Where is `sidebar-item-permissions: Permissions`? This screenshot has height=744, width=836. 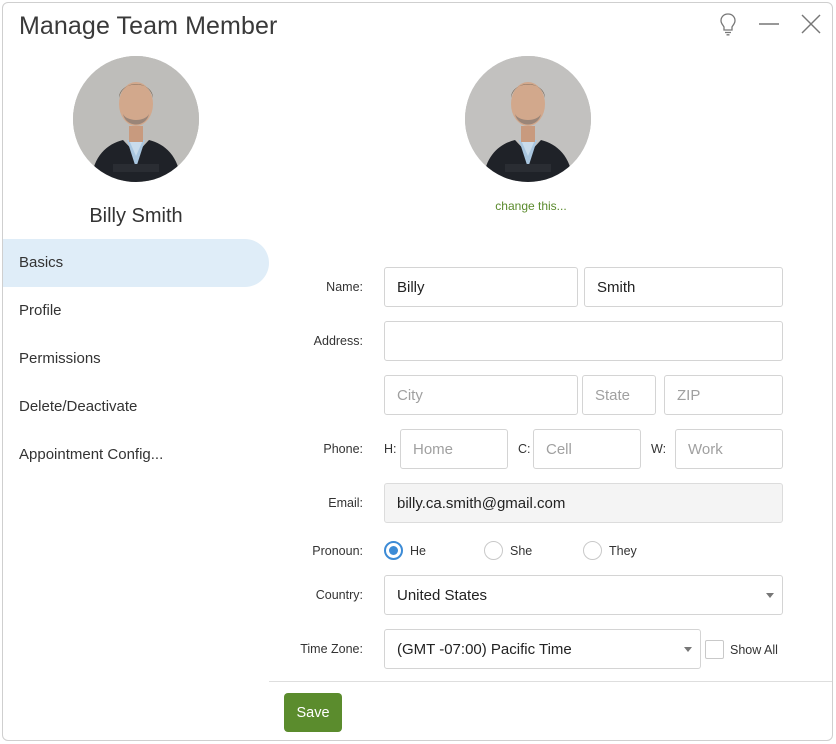
sidebar-item-permissions: Permissions is located at coordinates (136, 359).